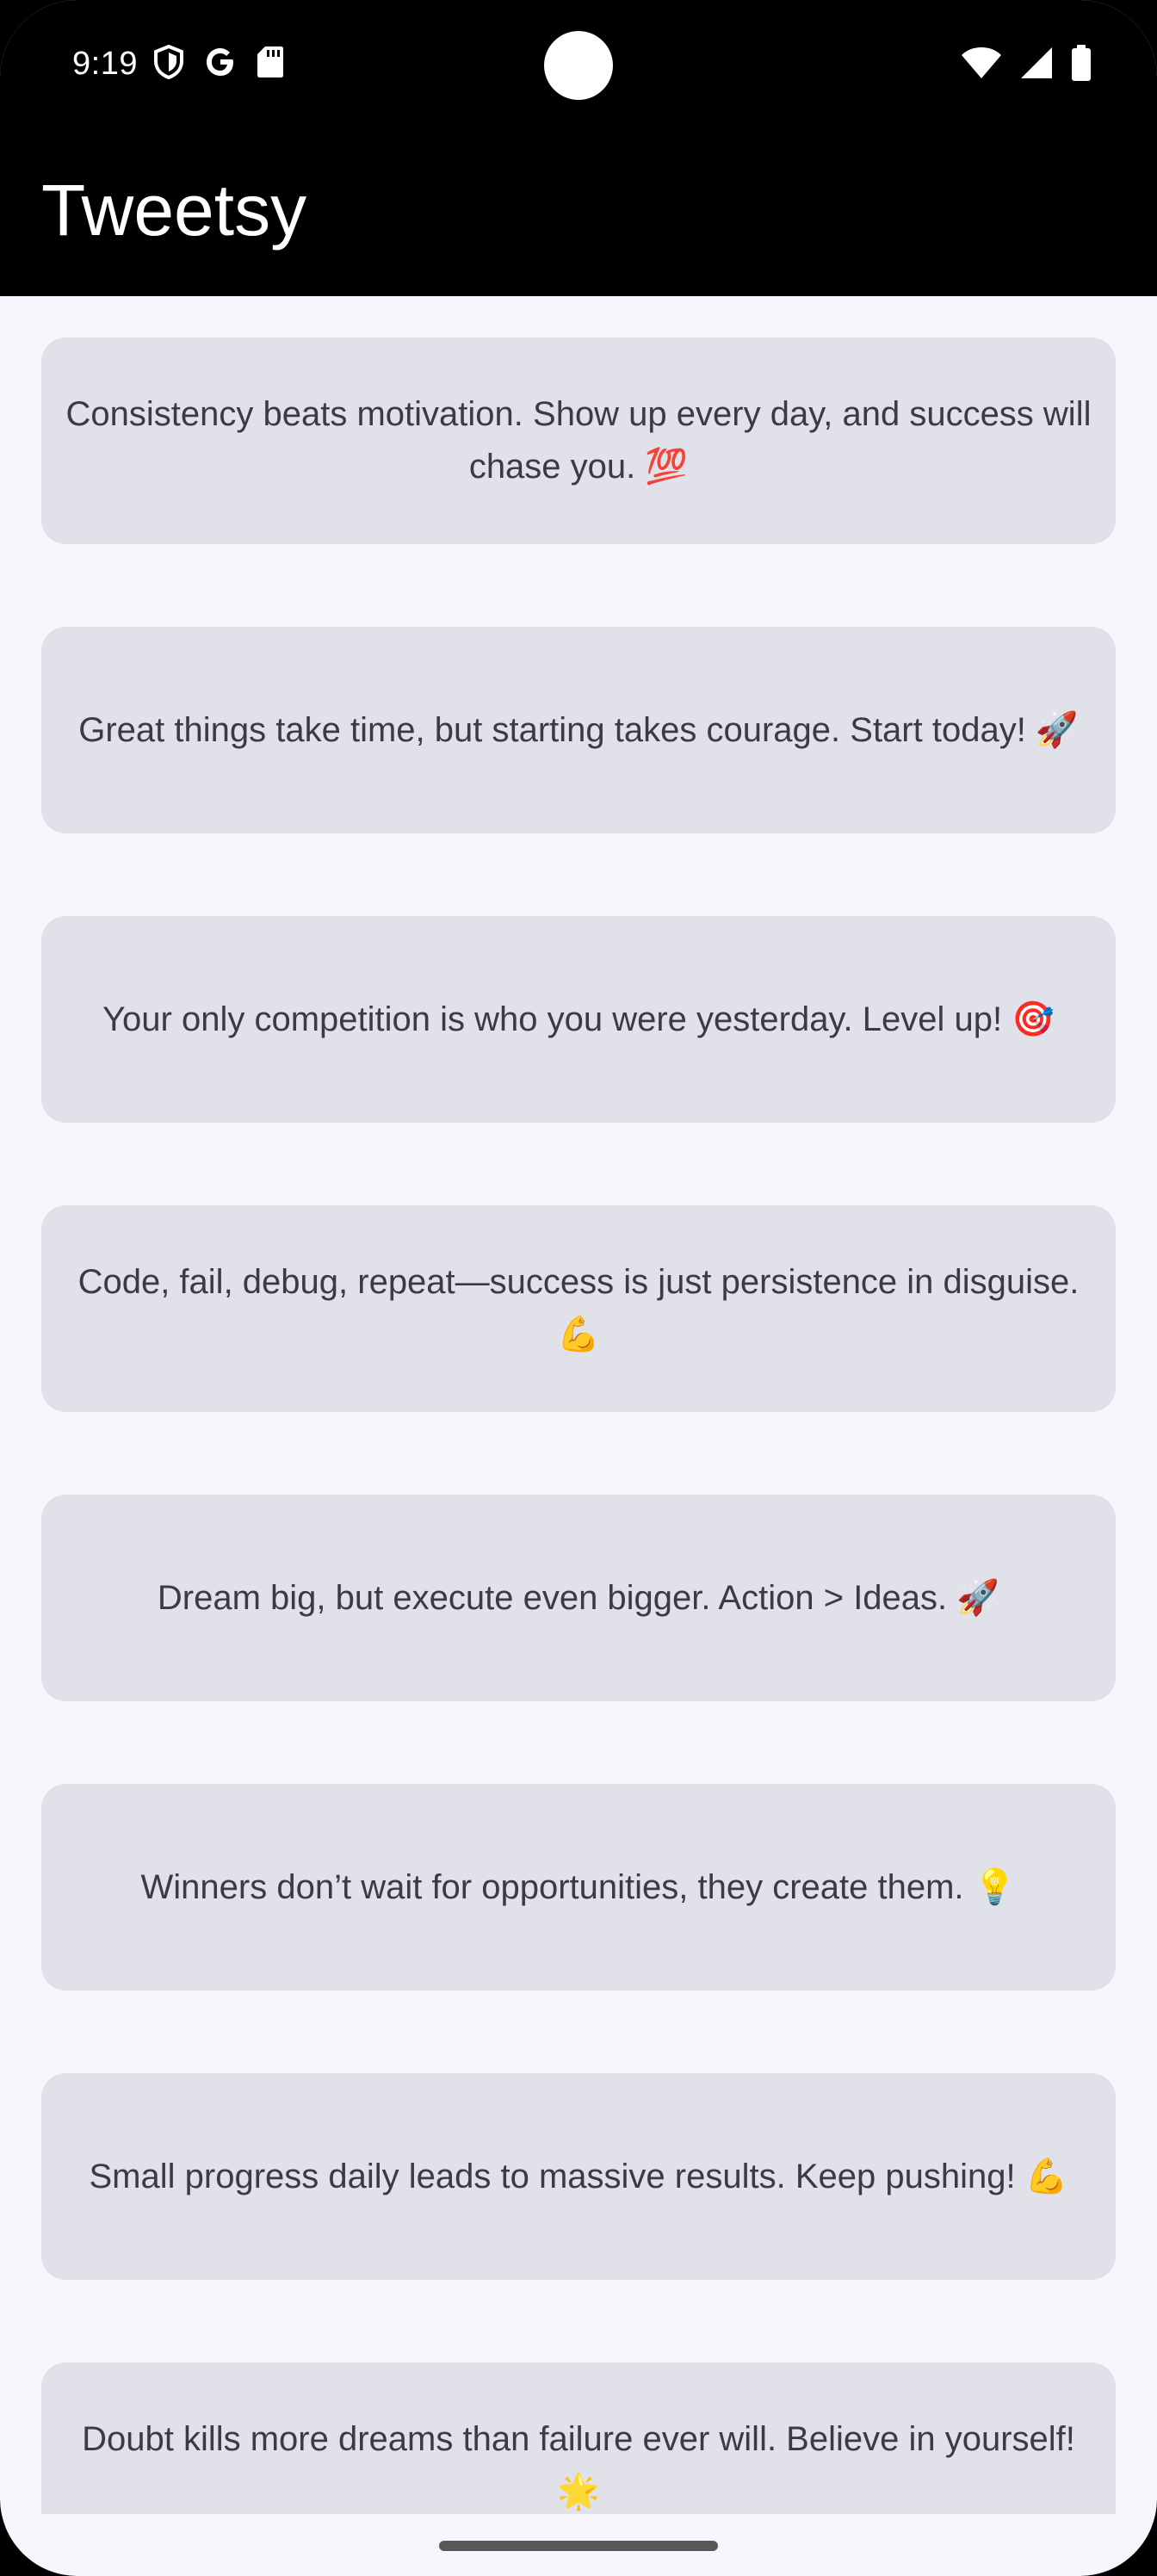 This screenshot has width=1157, height=2576. I want to click on front-camera, so click(579, 65).